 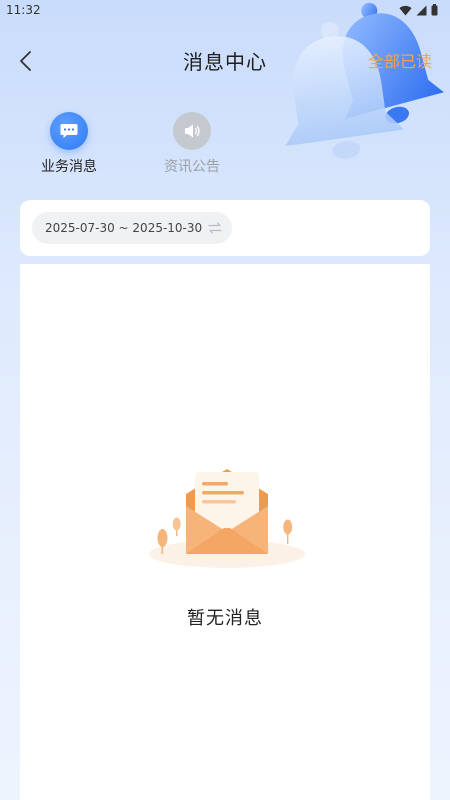 What do you see at coordinates (23, 10) in the screenshot?
I see `status-time: 11:32` at bounding box center [23, 10].